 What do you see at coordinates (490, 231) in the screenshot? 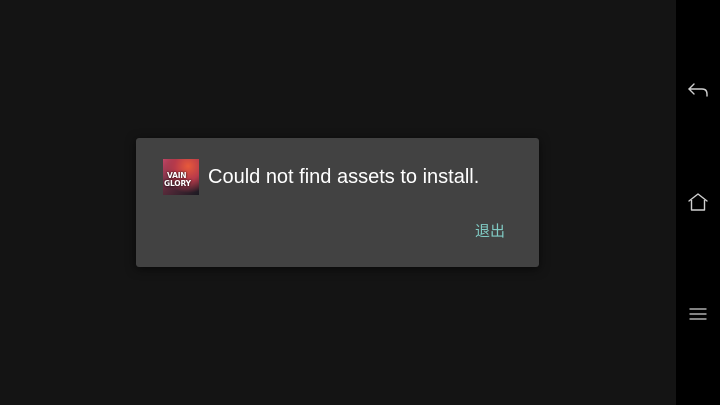
I see `exit-button: 退出` at bounding box center [490, 231].